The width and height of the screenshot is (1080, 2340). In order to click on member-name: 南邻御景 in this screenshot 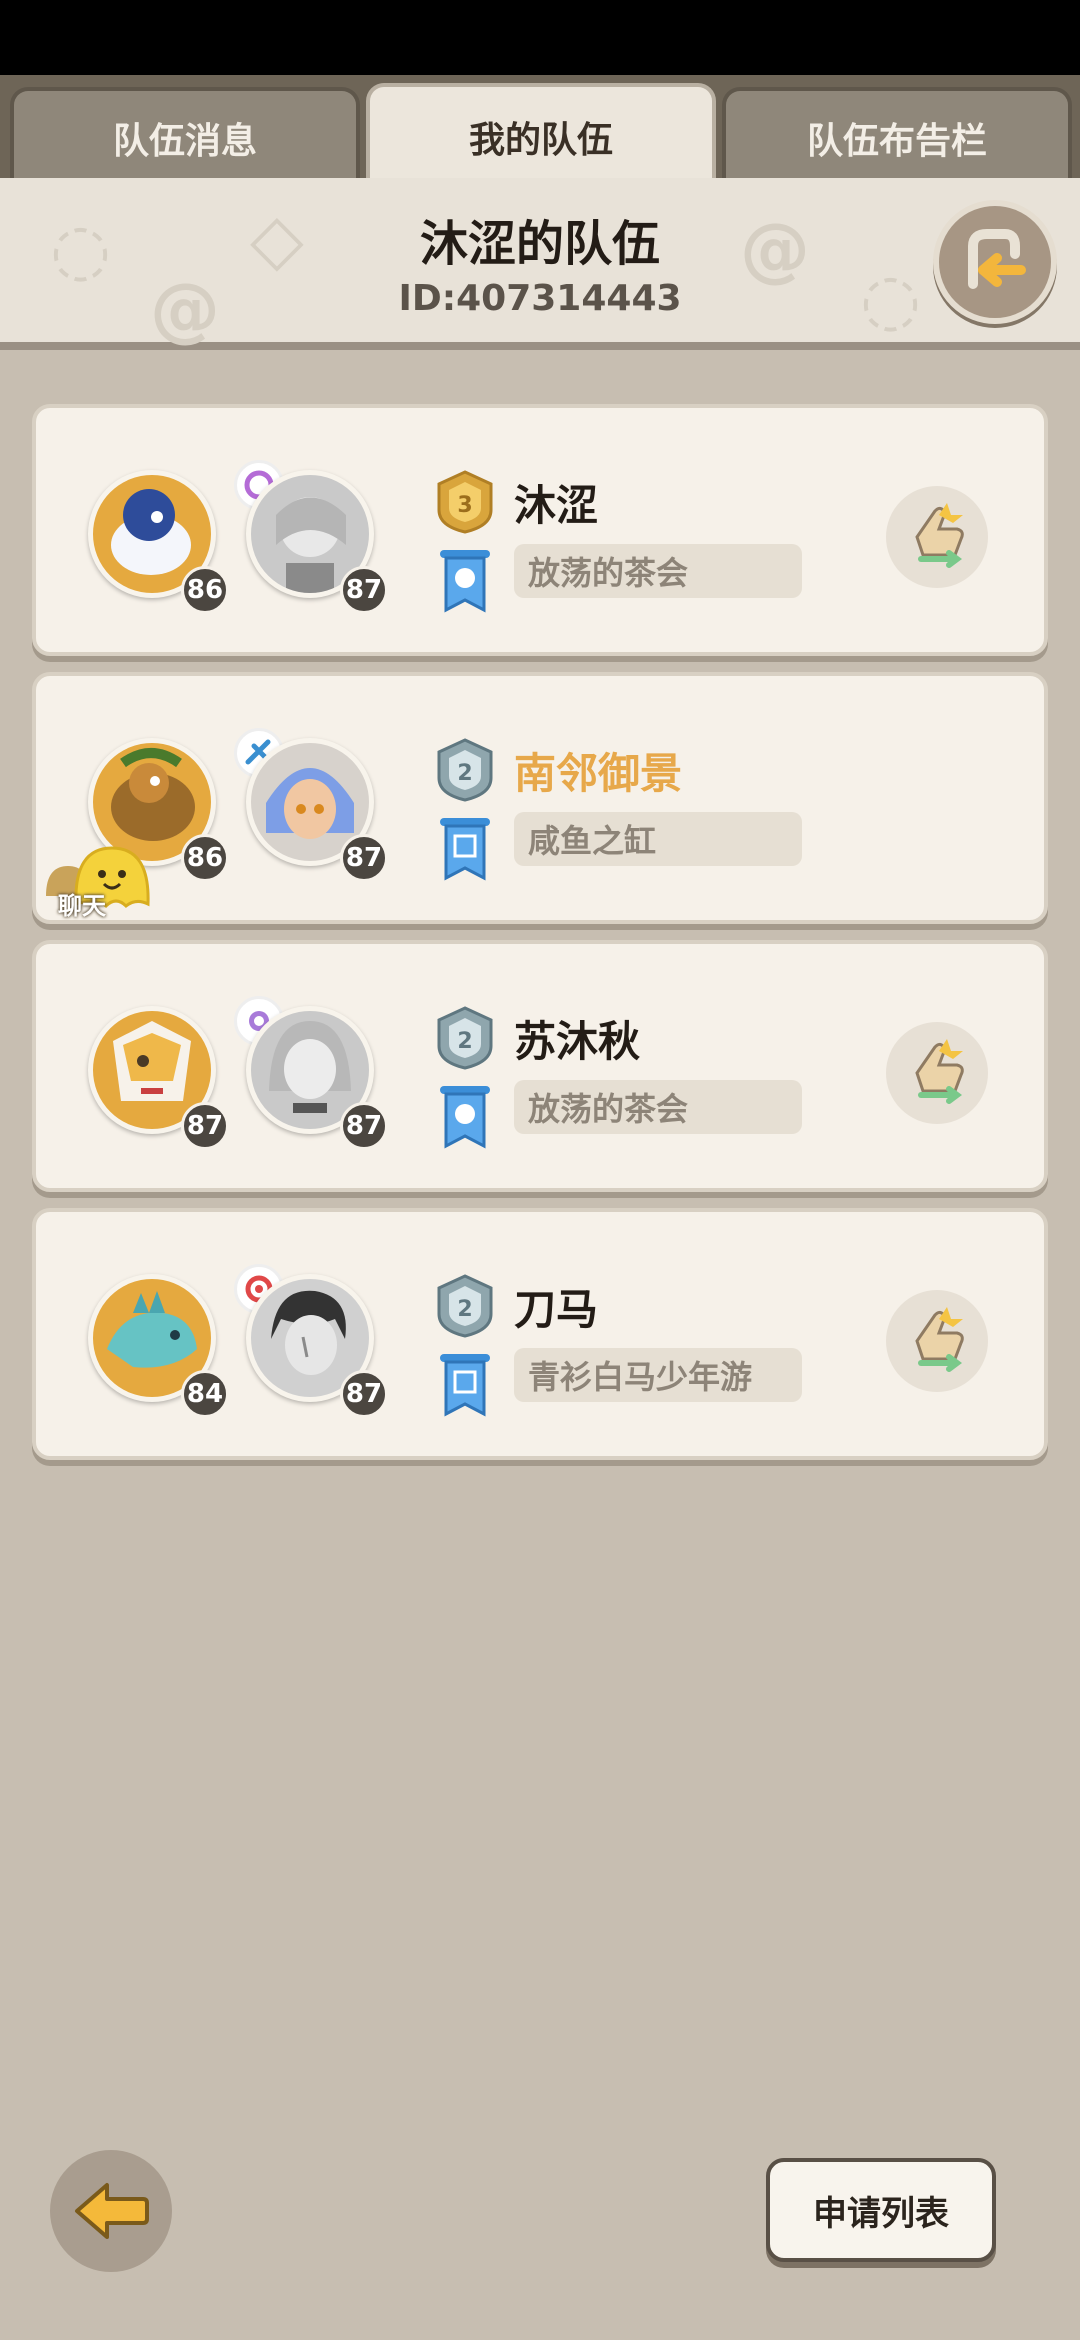, I will do `click(598, 773)`.